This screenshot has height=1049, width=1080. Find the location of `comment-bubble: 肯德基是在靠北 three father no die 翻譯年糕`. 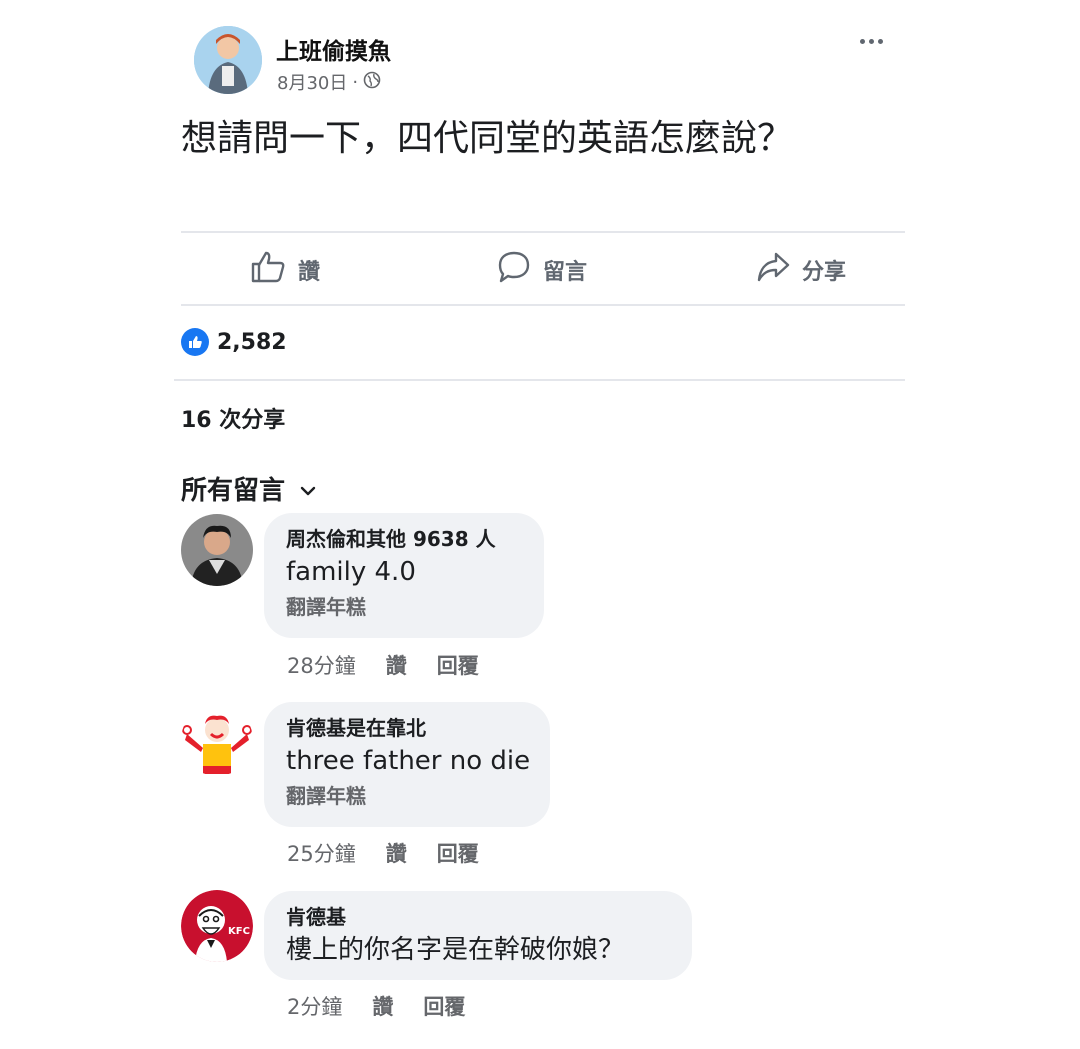

comment-bubble: 肯德基是在靠北 three father no die 翻譯年糕 is located at coordinates (407, 764).